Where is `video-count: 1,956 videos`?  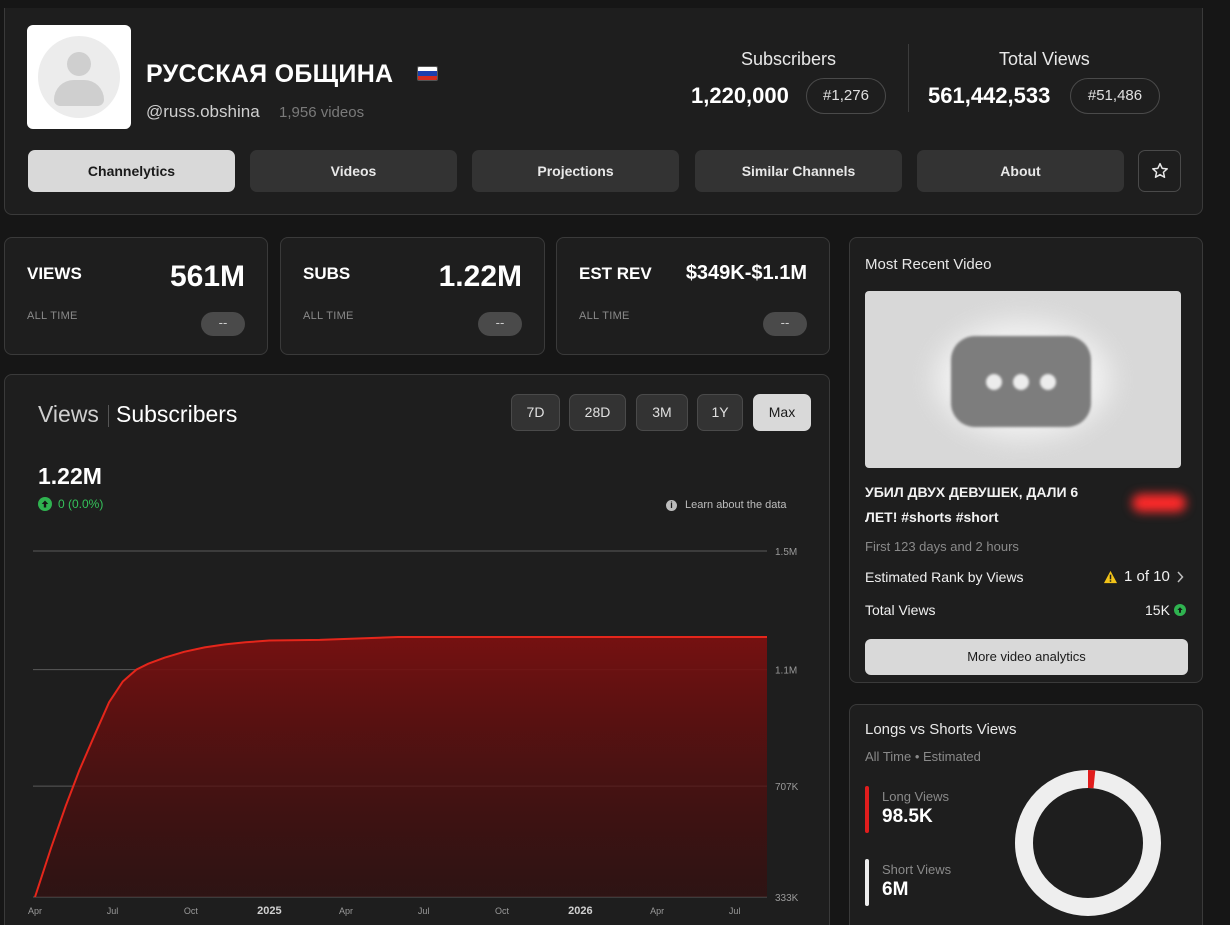
video-count: 1,956 videos is located at coordinates (322, 112).